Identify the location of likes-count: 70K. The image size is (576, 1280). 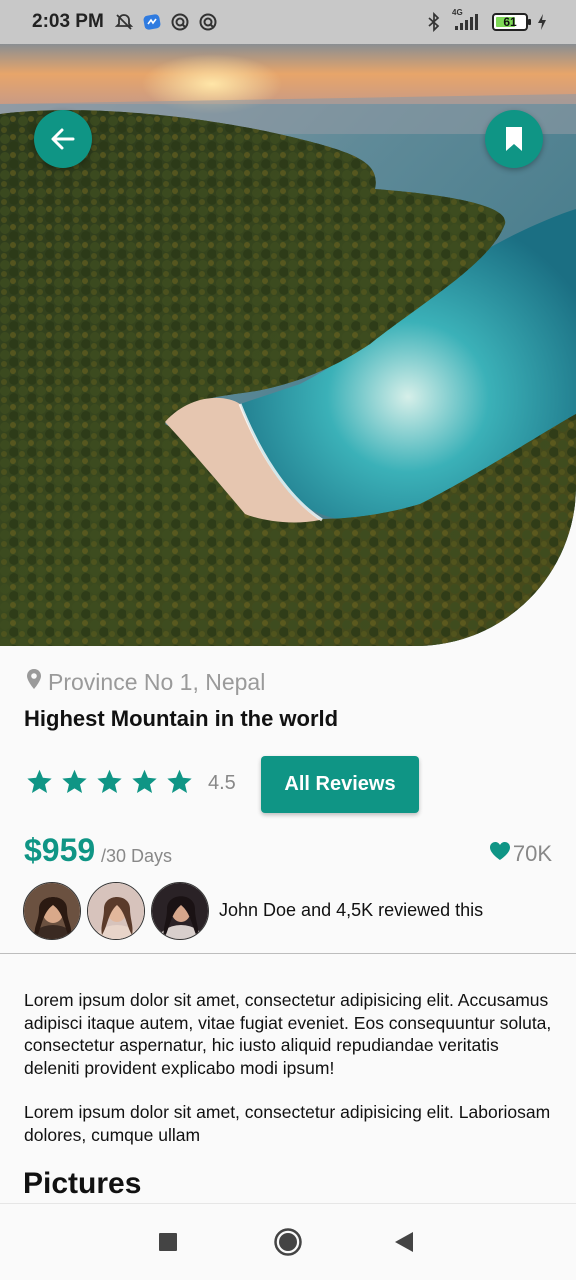
(532, 853).